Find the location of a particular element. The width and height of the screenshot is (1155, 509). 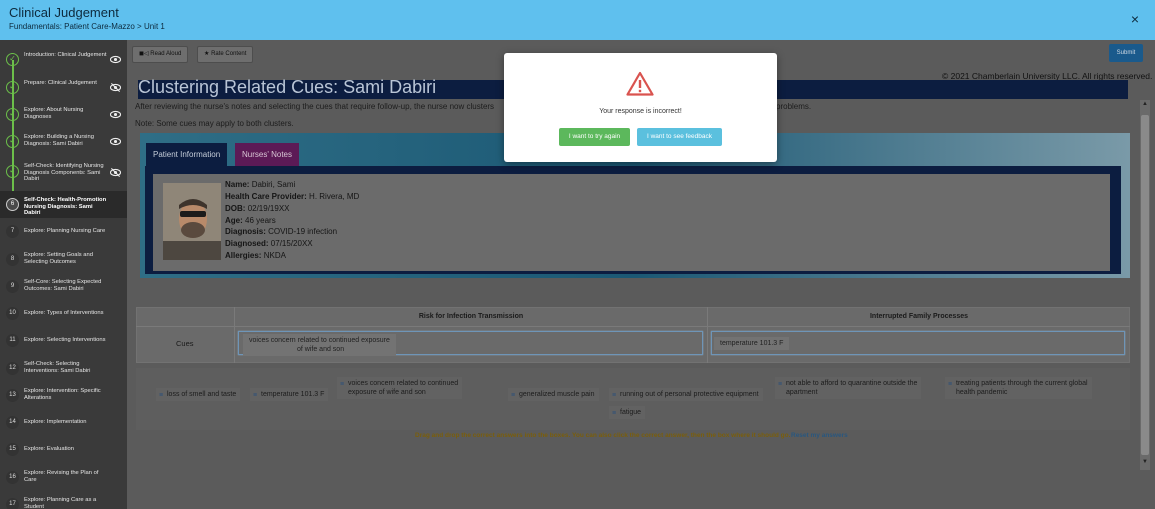

scroll-up-icon: ▲ is located at coordinates (1145, 104).